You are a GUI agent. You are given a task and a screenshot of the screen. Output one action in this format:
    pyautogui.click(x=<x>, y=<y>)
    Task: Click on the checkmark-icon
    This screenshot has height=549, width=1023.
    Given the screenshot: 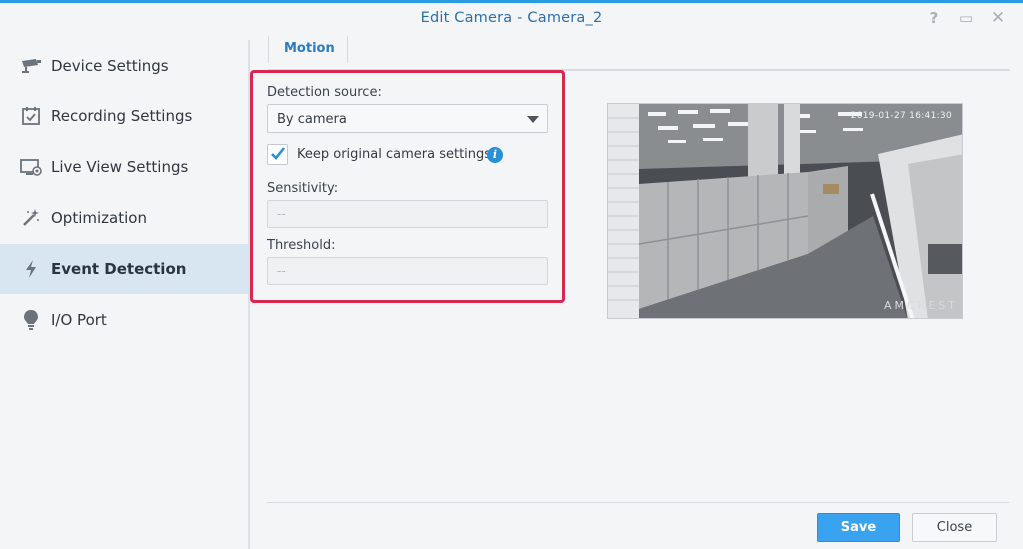 What is the action you would take?
    pyautogui.click(x=278, y=153)
    